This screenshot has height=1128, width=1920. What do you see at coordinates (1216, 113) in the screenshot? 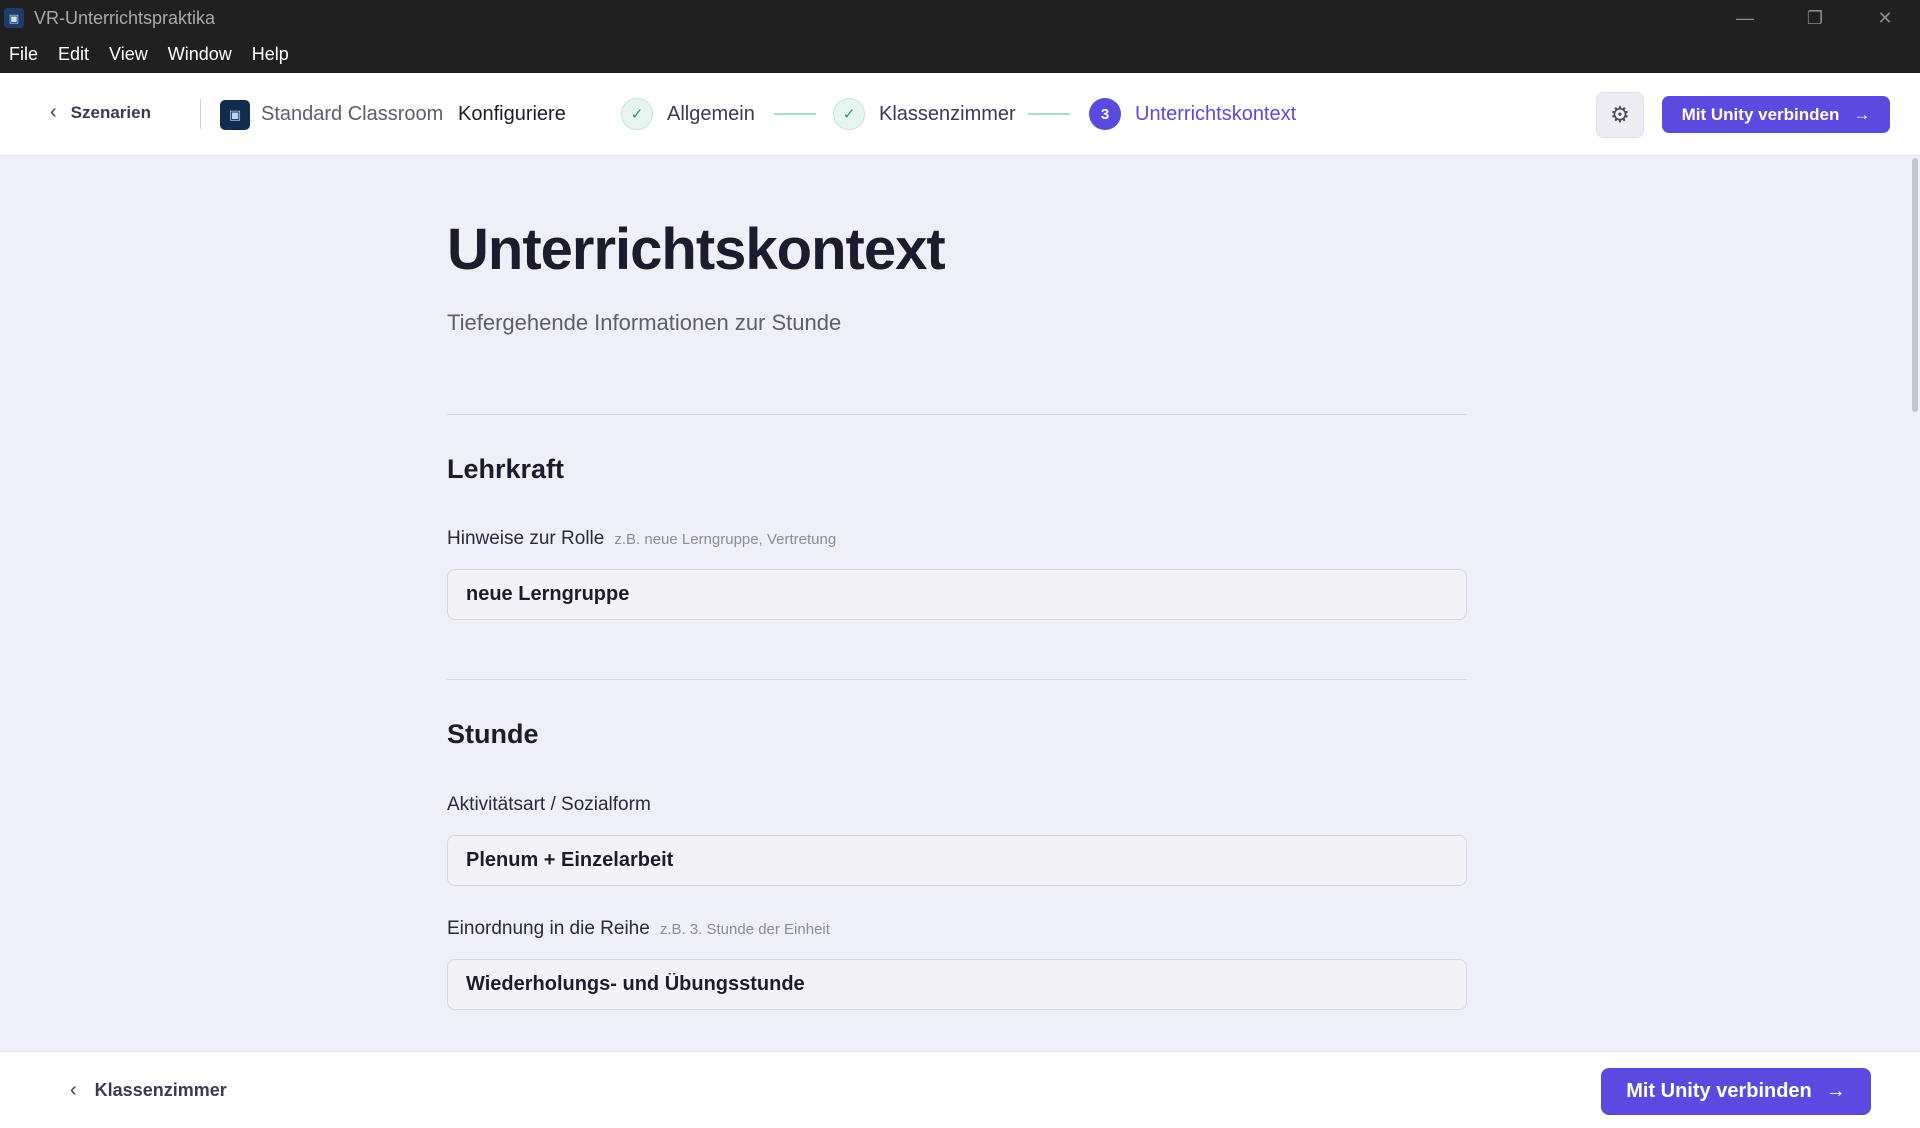
I see `step-label: Unterrichtskontext` at bounding box center [1216, 113].